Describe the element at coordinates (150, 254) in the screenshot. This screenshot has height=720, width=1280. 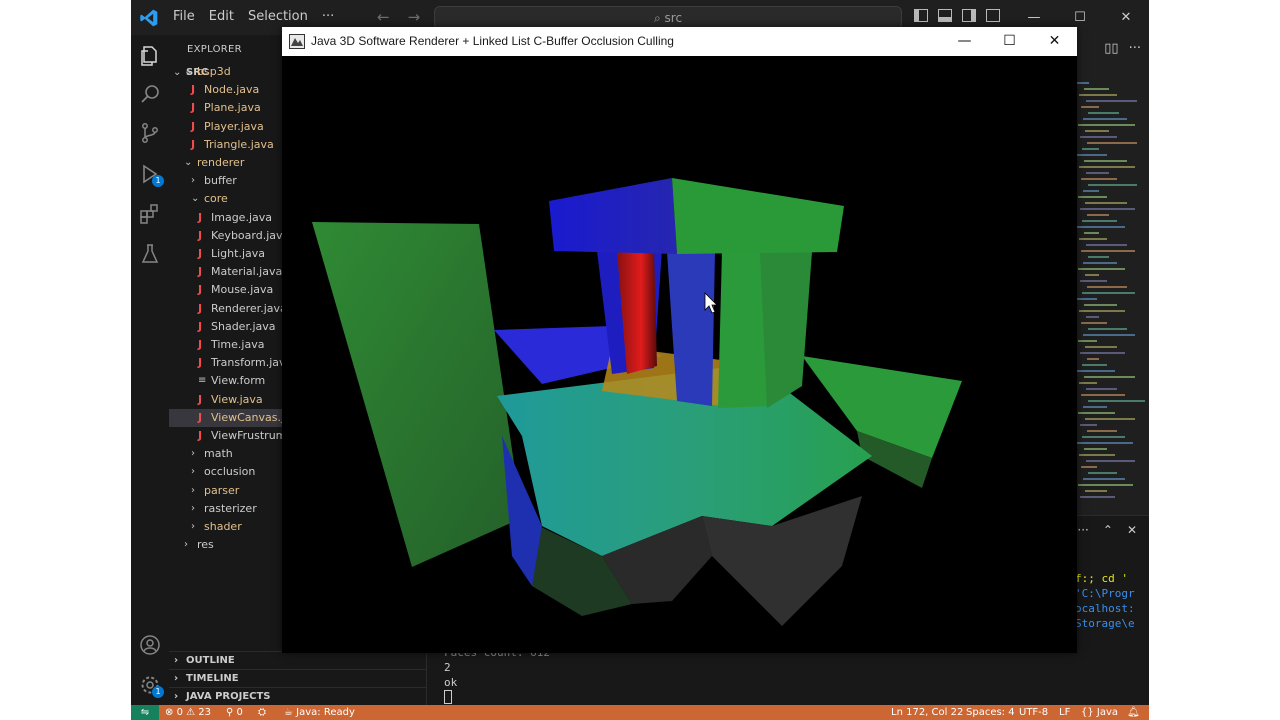
I see `testing-icon` at that location.